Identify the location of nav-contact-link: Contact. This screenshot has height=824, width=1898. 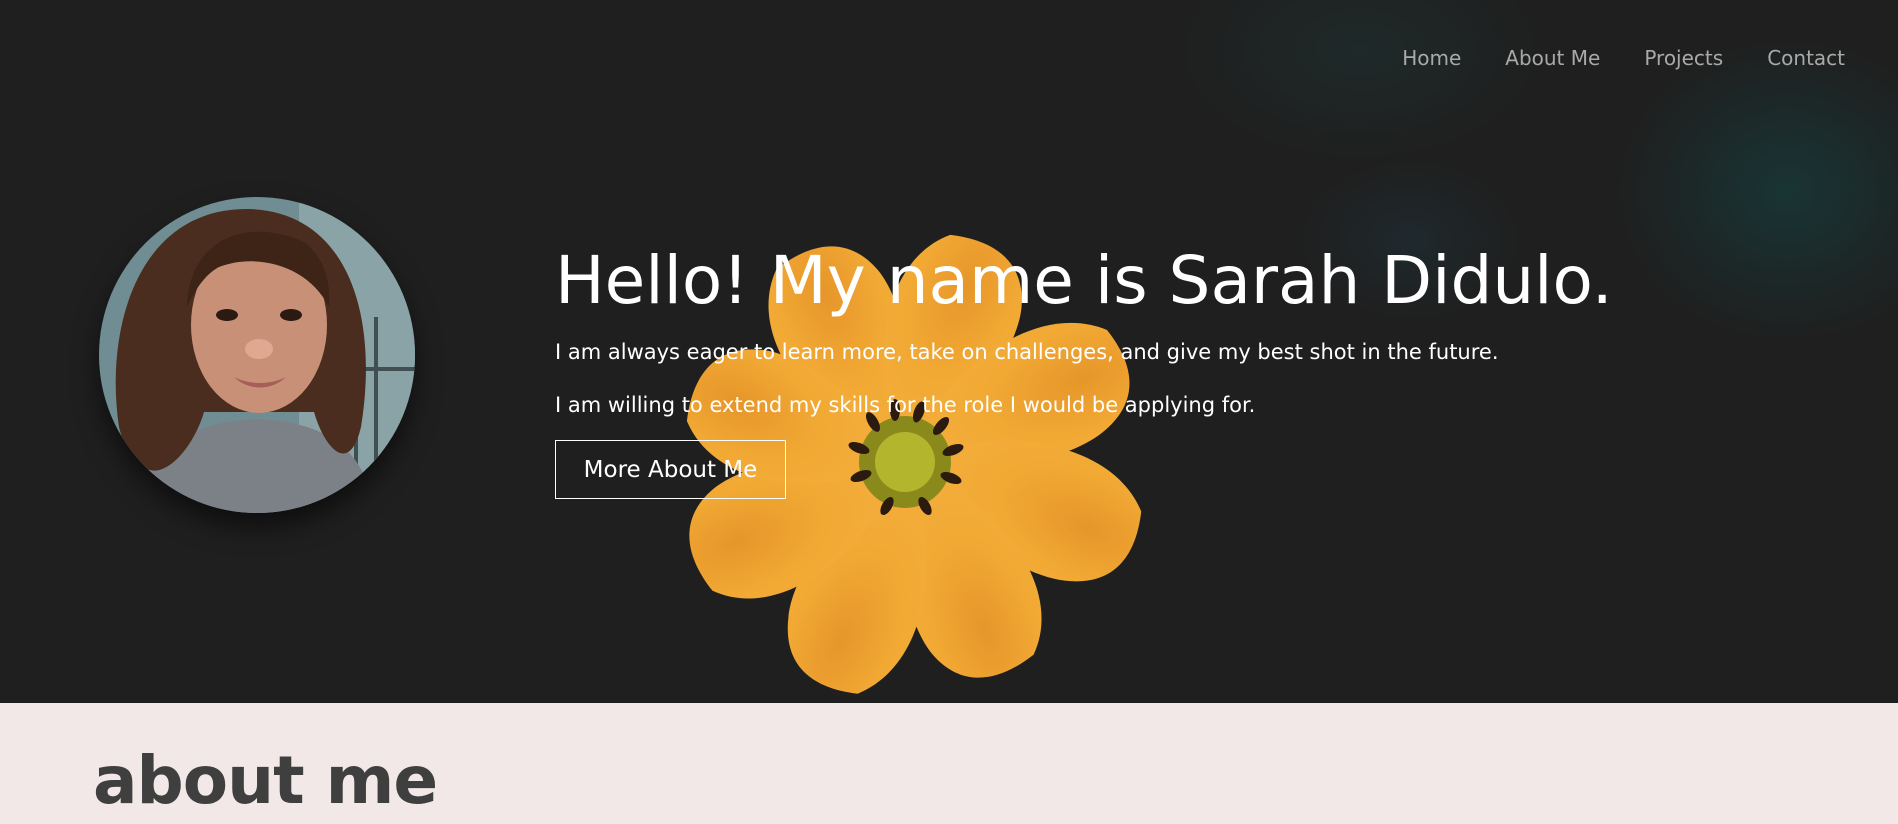
(1806, 58).